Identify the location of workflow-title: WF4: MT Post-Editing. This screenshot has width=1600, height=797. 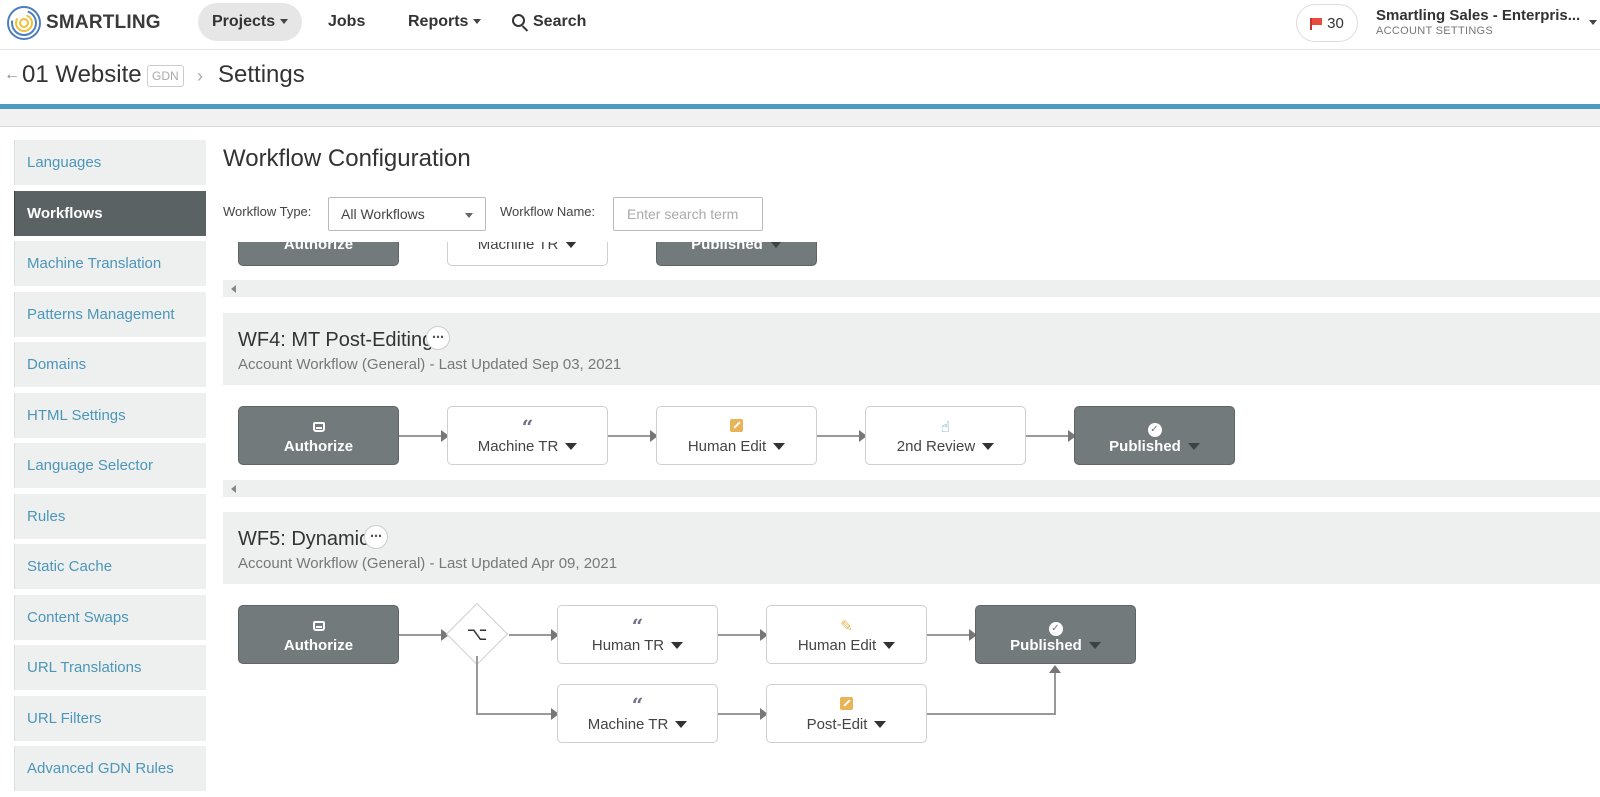
(336, 340).